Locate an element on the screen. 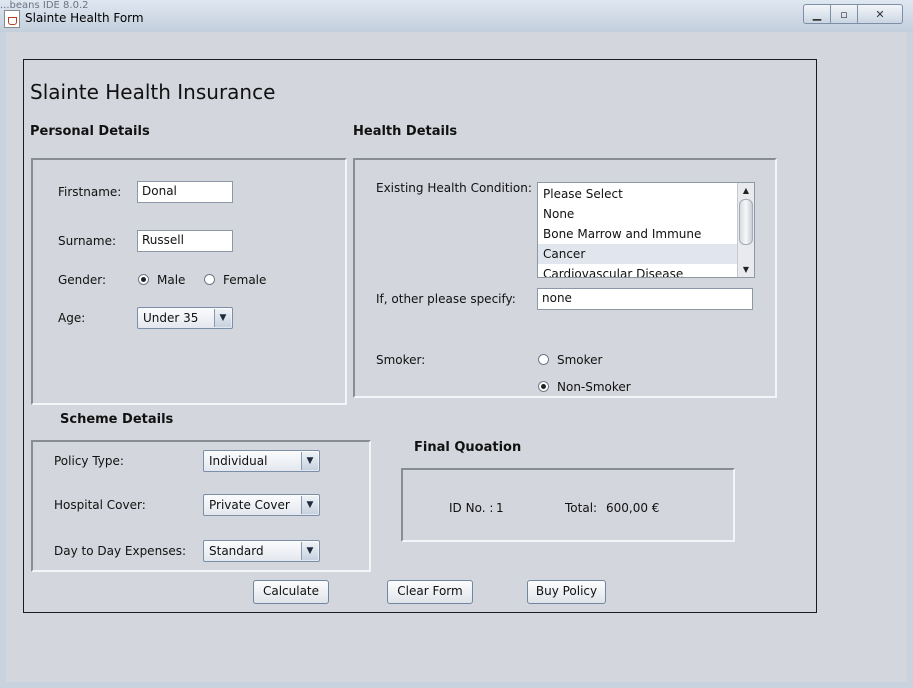  final-quotation-heading: Final Quoation is located at coordinates (468, 447).